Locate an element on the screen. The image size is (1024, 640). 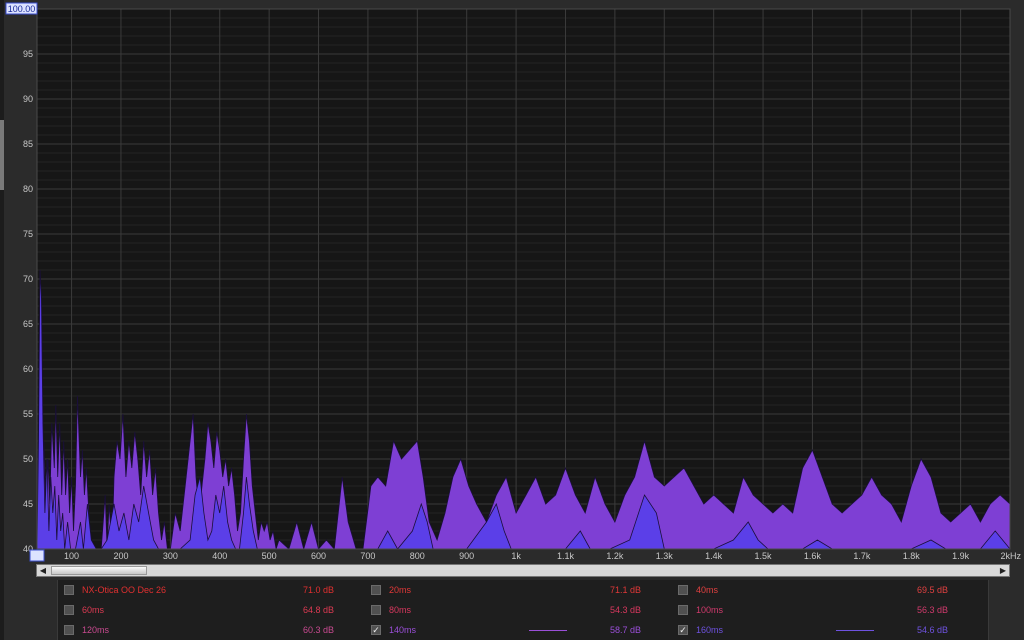
x-tick-label: 1.7k is located at coordinates (862, 556).